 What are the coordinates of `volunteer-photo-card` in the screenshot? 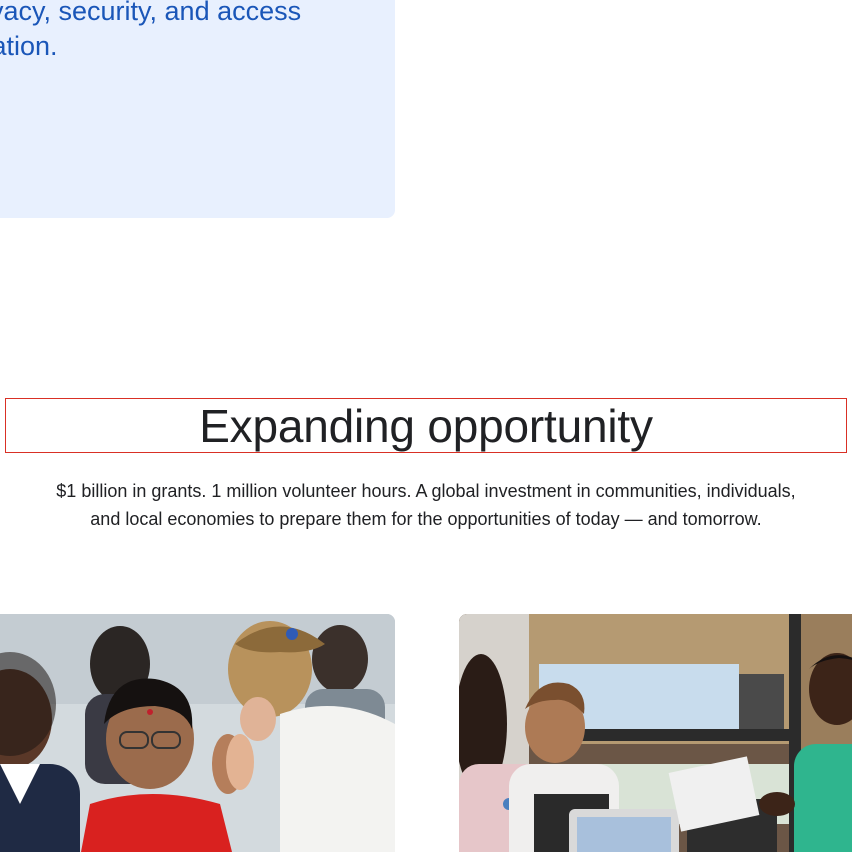 It's located at (197, 733).